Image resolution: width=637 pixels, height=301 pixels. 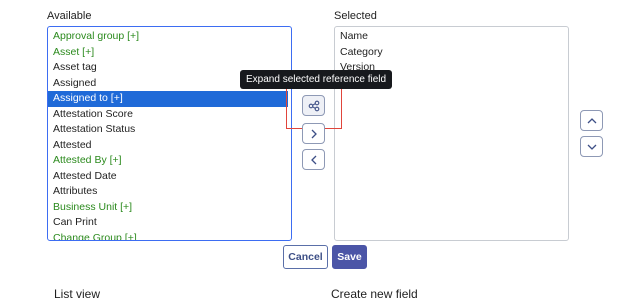 What do you see at coordinates (169, 115) in the screenshot?
I see `available-list-item: Attestation Score` at bounding box center [169, 115].